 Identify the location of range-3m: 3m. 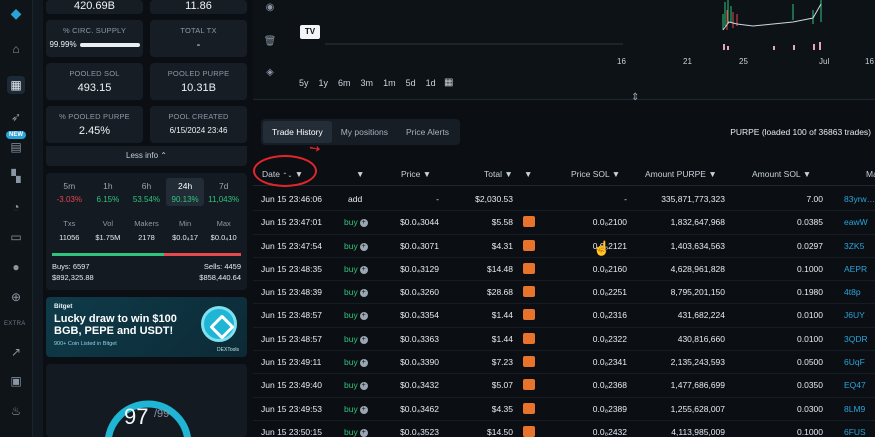
(367, 83).